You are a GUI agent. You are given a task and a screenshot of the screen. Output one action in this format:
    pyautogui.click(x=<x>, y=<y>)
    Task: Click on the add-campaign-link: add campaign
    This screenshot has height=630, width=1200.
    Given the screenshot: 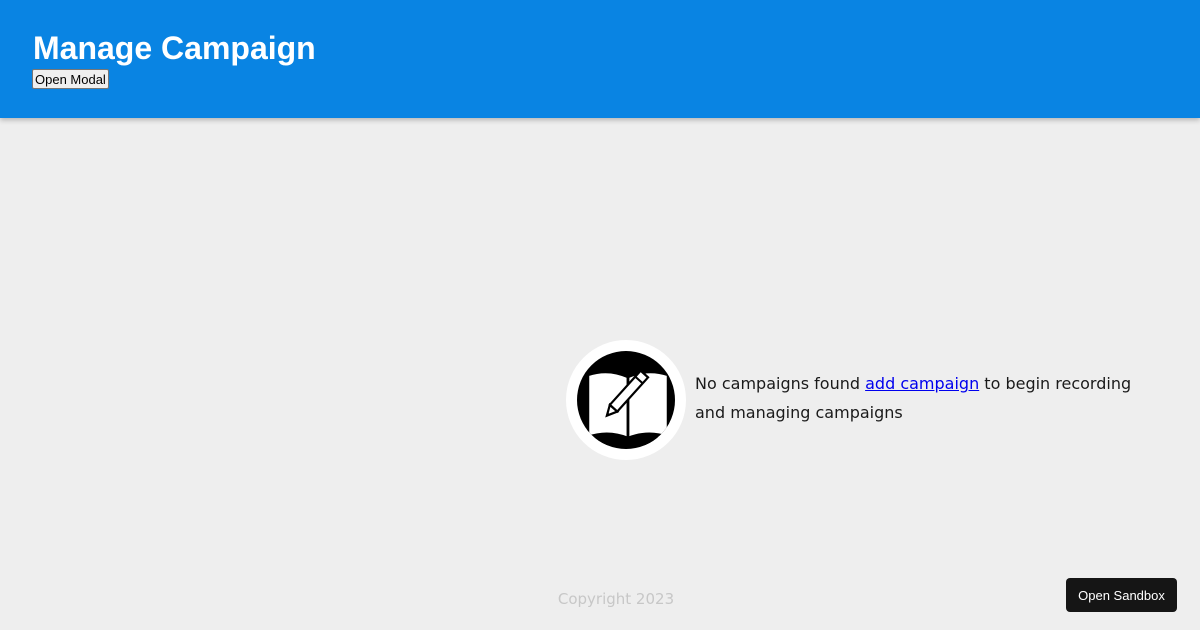 What is the action you would take?
    pyautogui.click(x=922, y=383)
    